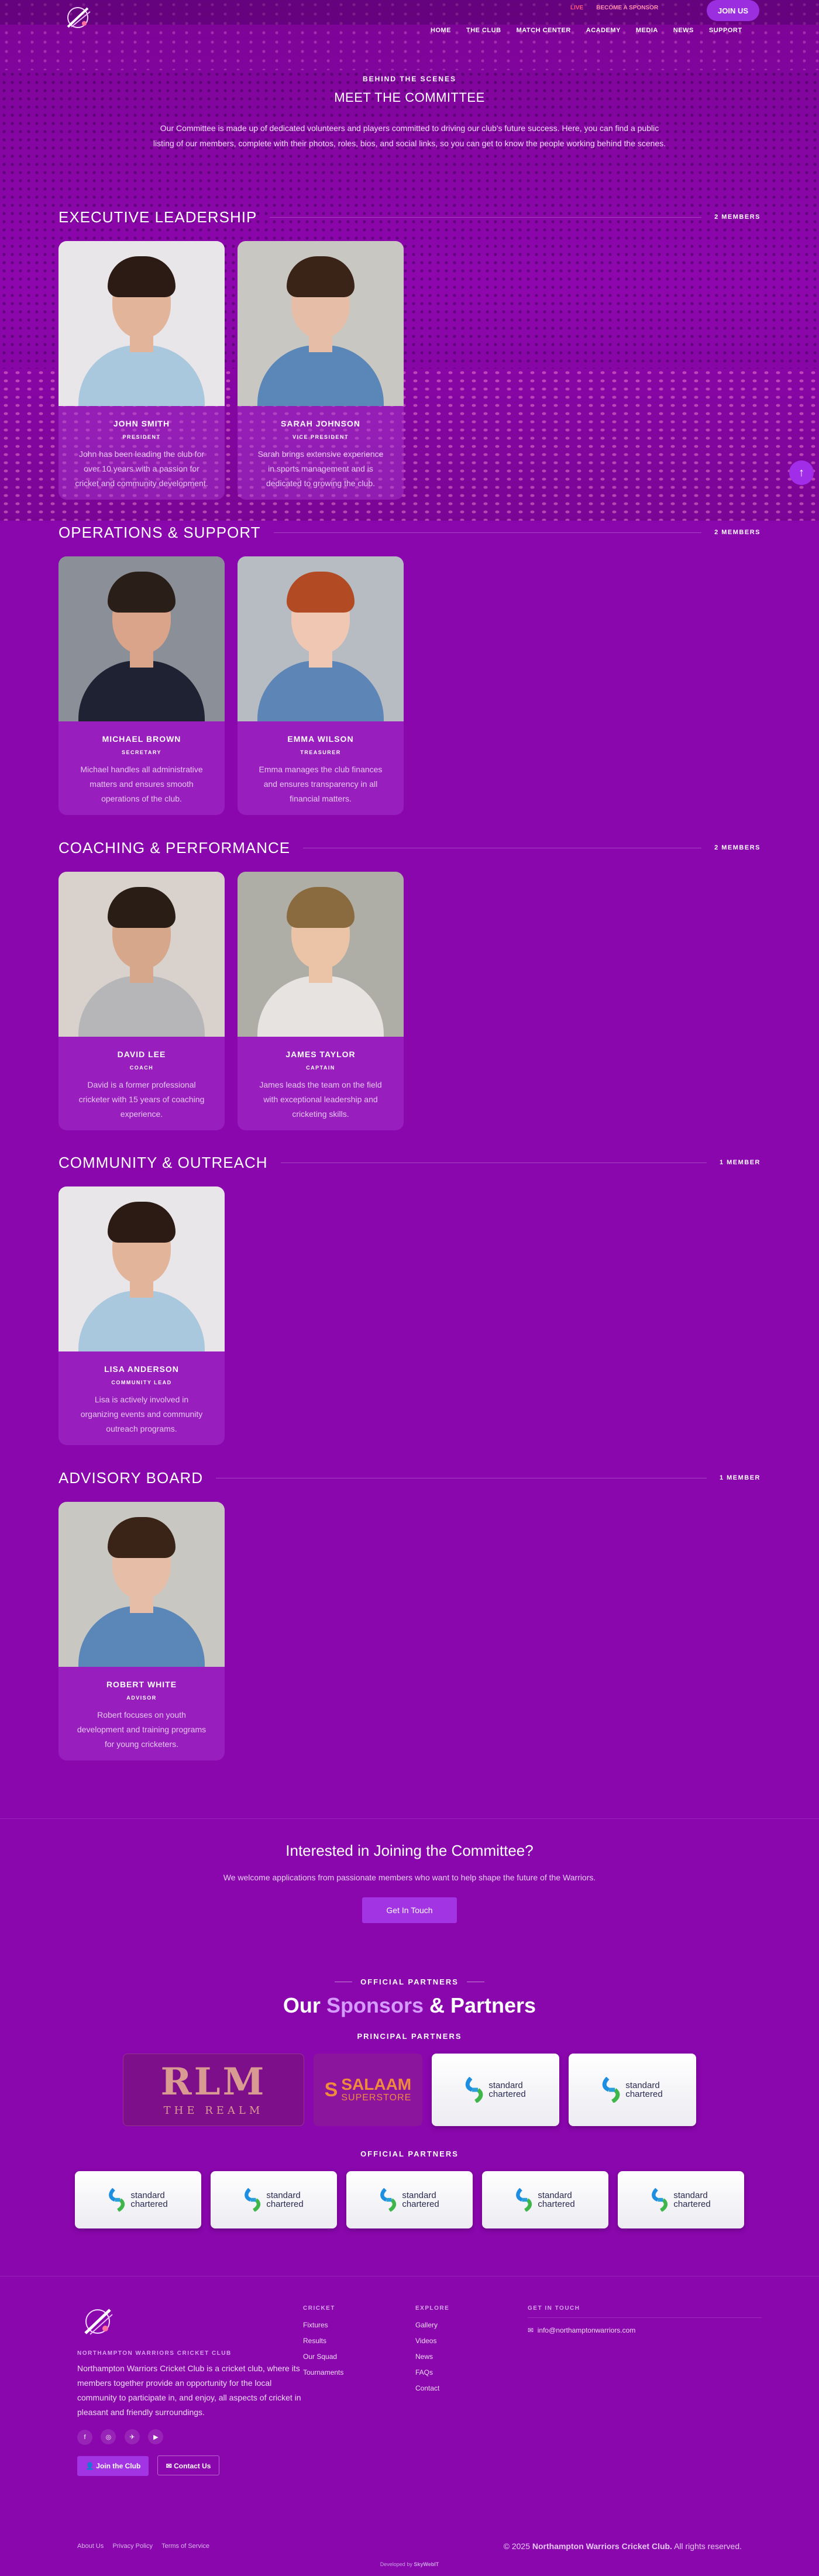 Image resolution: width=819 pixels, height=2576 pixels. Describe the element at coordinates (368, 2090) in the screenshot. I see `salaam-logo: S SALAAM SUPERSTORE` at that location.